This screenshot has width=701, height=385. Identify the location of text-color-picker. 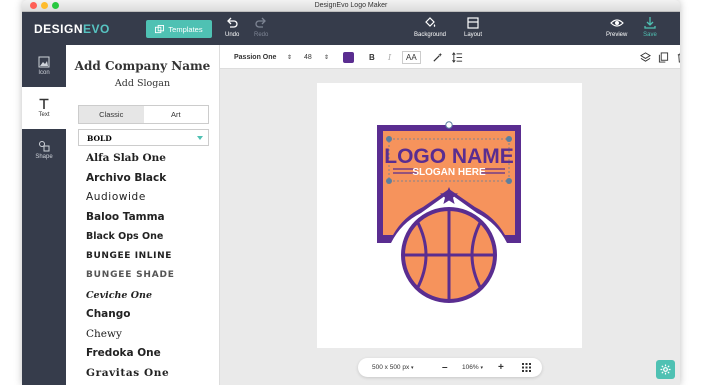
(348, 57).